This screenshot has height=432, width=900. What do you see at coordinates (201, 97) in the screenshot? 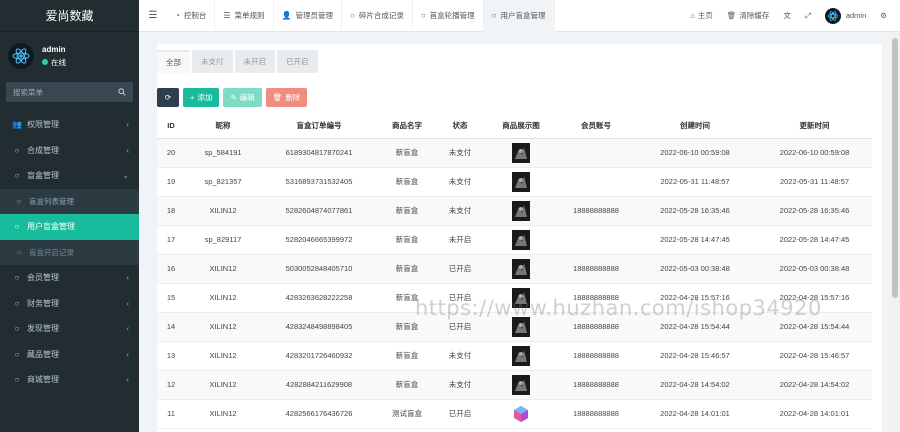
I see `add-button: + 添加` at bounding box center [201, 97].